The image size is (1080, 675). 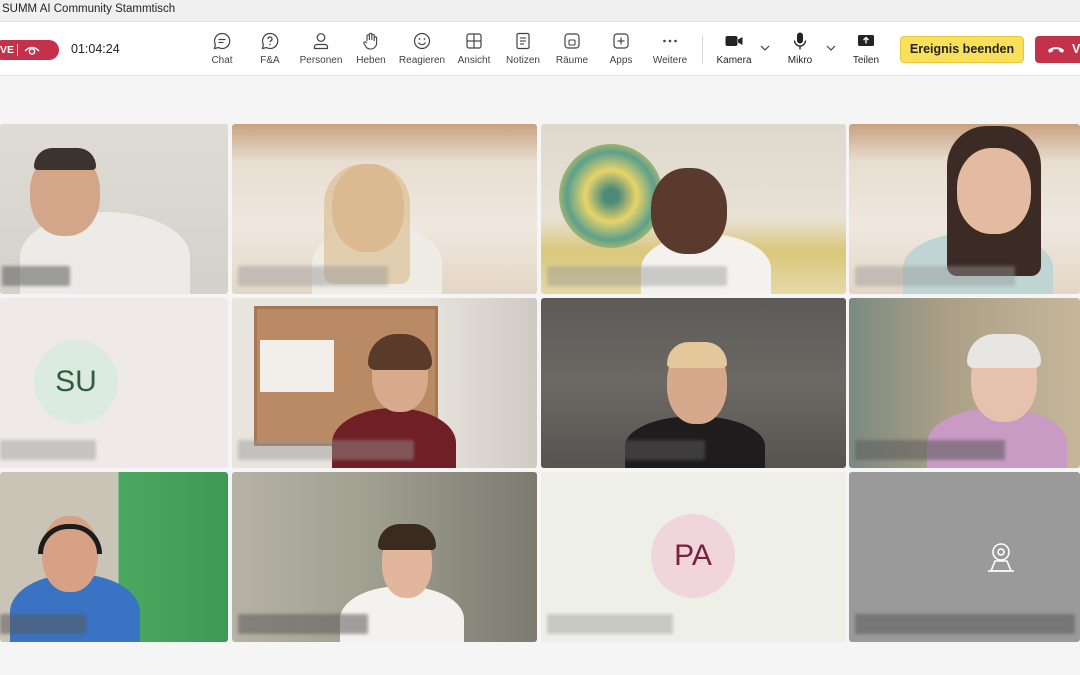 I want to click on phone-hangup-icon, so click(x=1056, y=50).